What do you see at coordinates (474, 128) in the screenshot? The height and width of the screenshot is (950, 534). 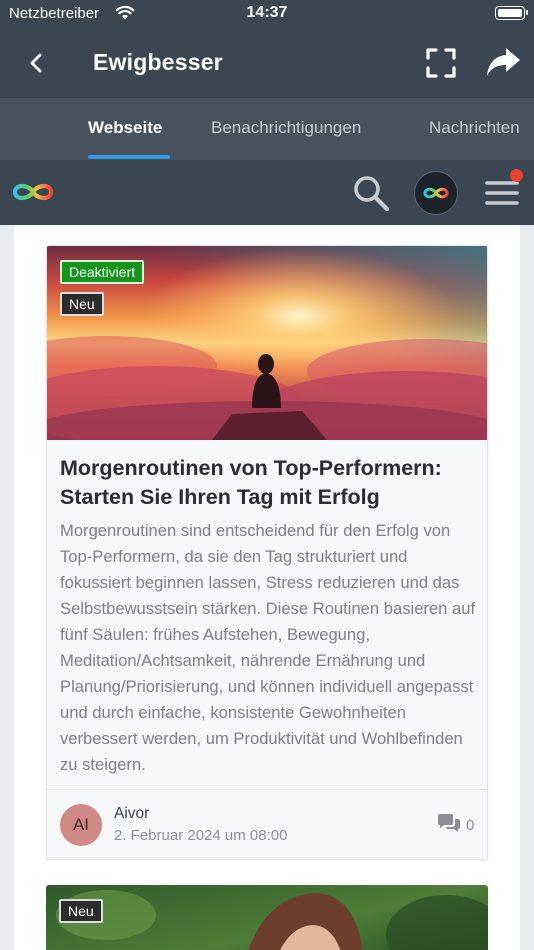 I see `tab-nachrichten: Nachrichten` at bounding box center [474, 128].